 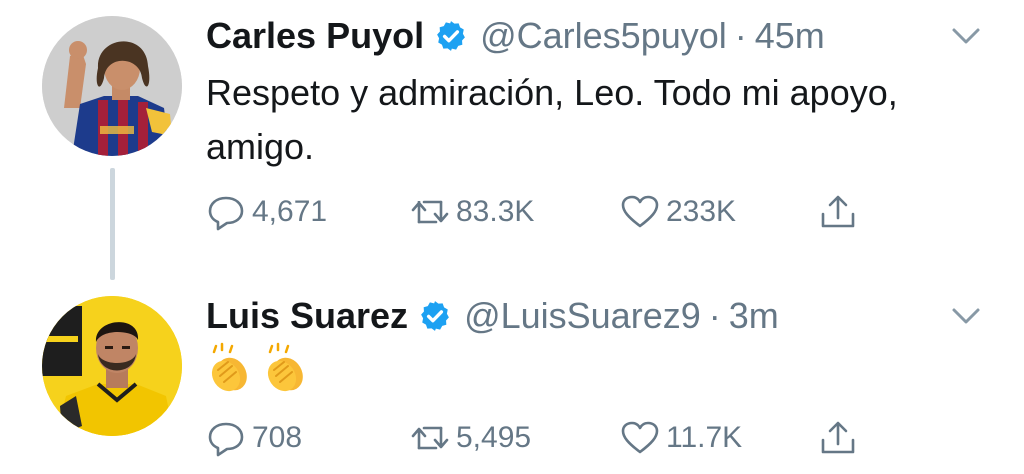 What do you see at coordinates (257, 368) in the screenshot?
I see `tweet-text` at bounding box center [257, 368].